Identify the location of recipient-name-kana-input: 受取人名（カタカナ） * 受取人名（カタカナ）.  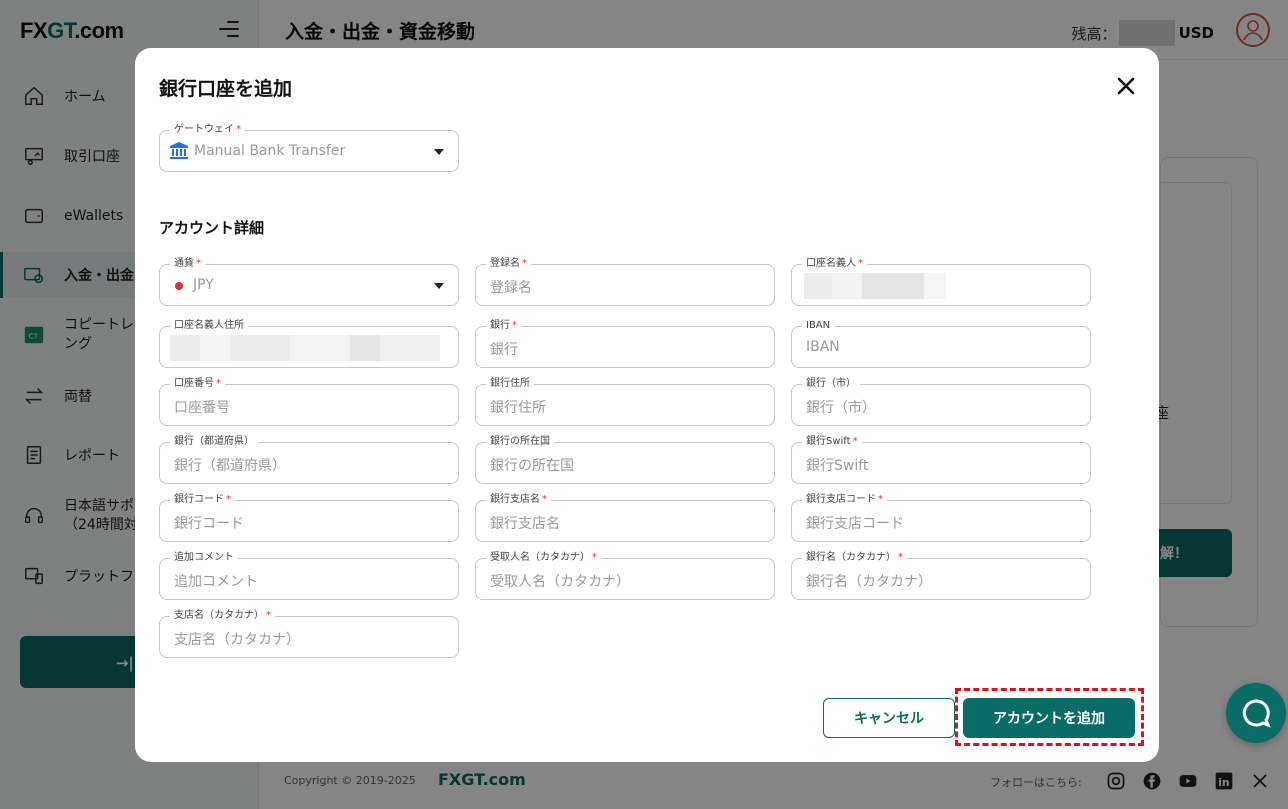
(625, 575).